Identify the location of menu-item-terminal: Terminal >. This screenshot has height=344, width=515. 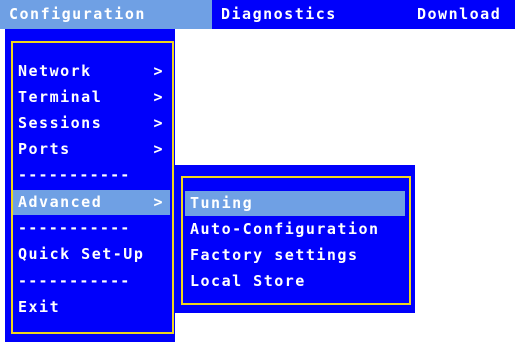
(91, 97).